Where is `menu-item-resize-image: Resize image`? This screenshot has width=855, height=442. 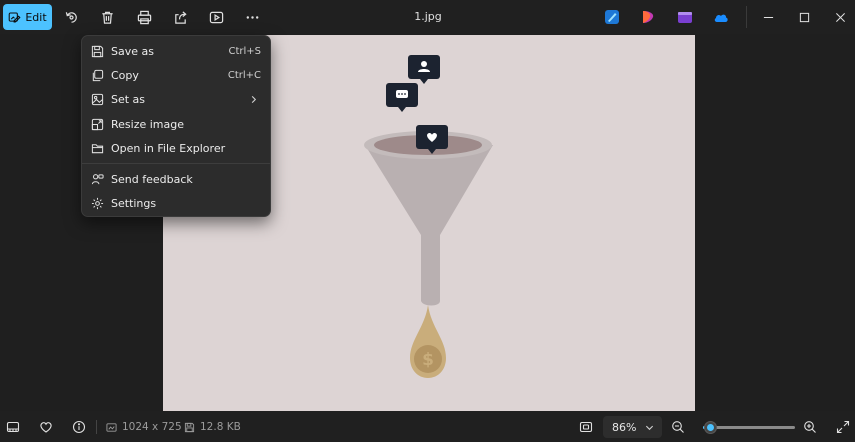
menu-item-resize-image: Resize image is located at coordinates (176, 124).